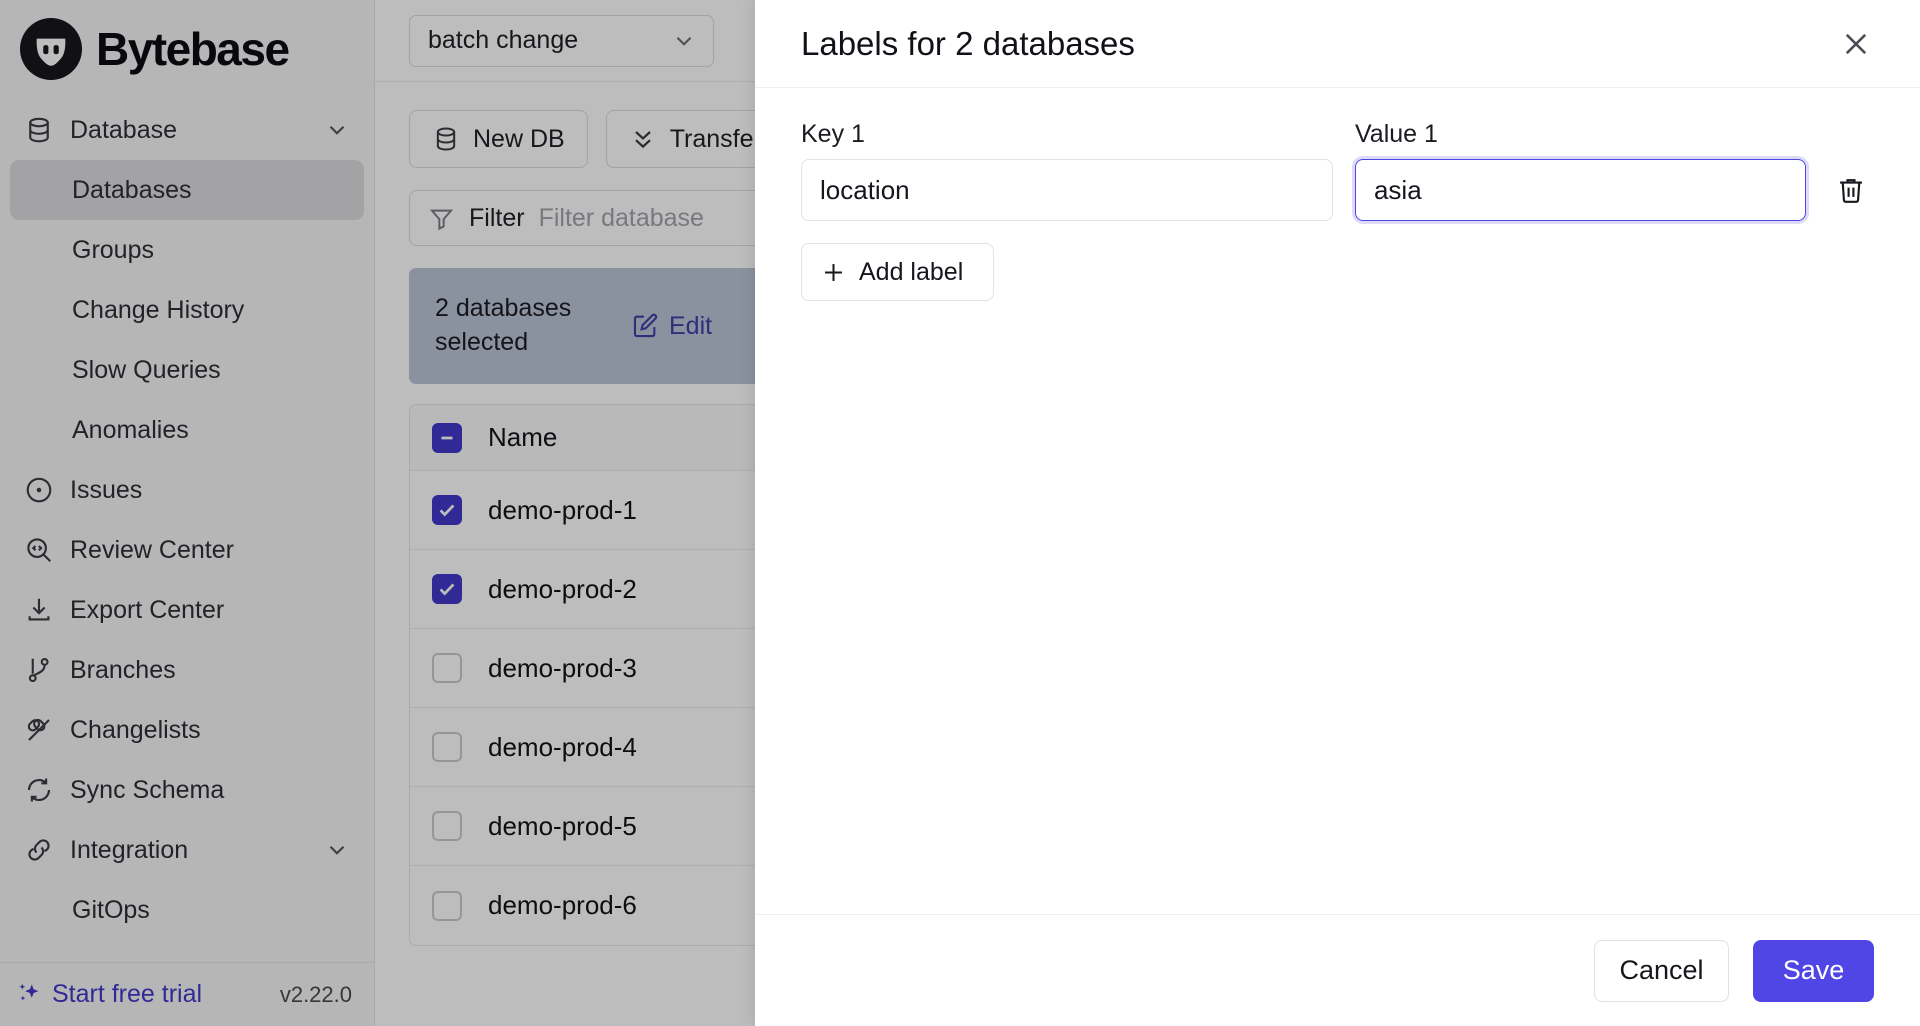 The height and width of the screenshot is (1026, 1920). What do you see at coordinates (1337, 970) in the screenshot?
I see `drawer-footer: Cancel Save` at bounding box center [1337, 970].